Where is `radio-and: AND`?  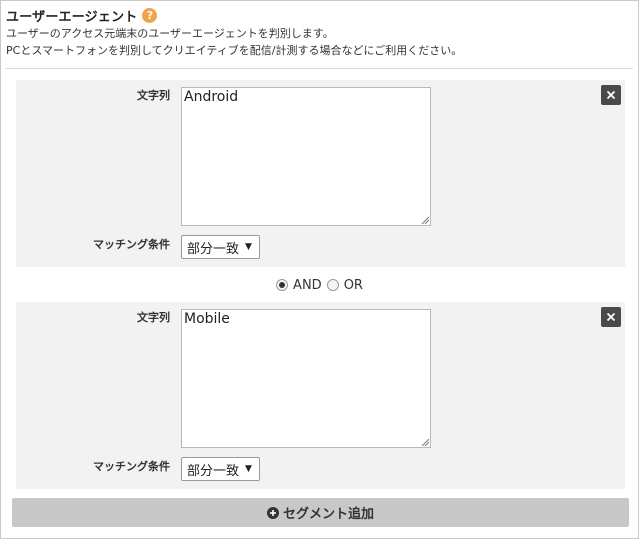
radio-and: AND is located at coordinates (299, 285).